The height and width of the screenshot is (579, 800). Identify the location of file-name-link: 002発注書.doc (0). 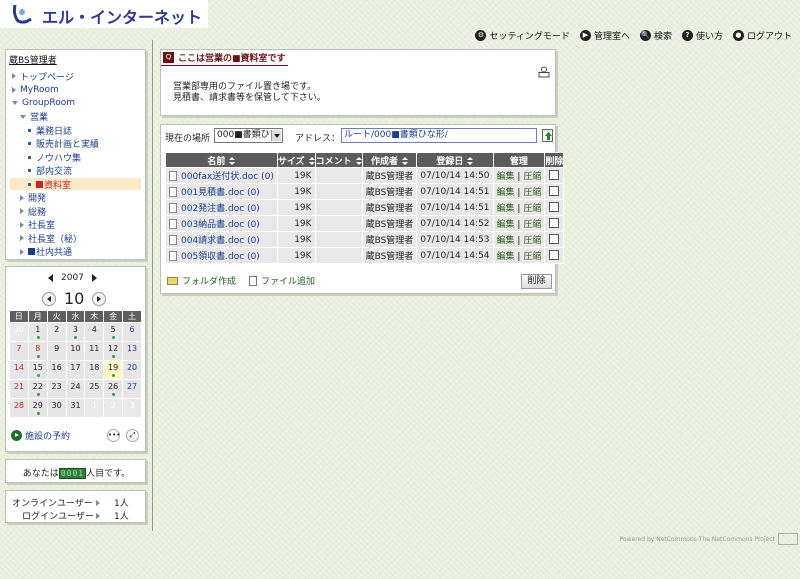
(220, 209).